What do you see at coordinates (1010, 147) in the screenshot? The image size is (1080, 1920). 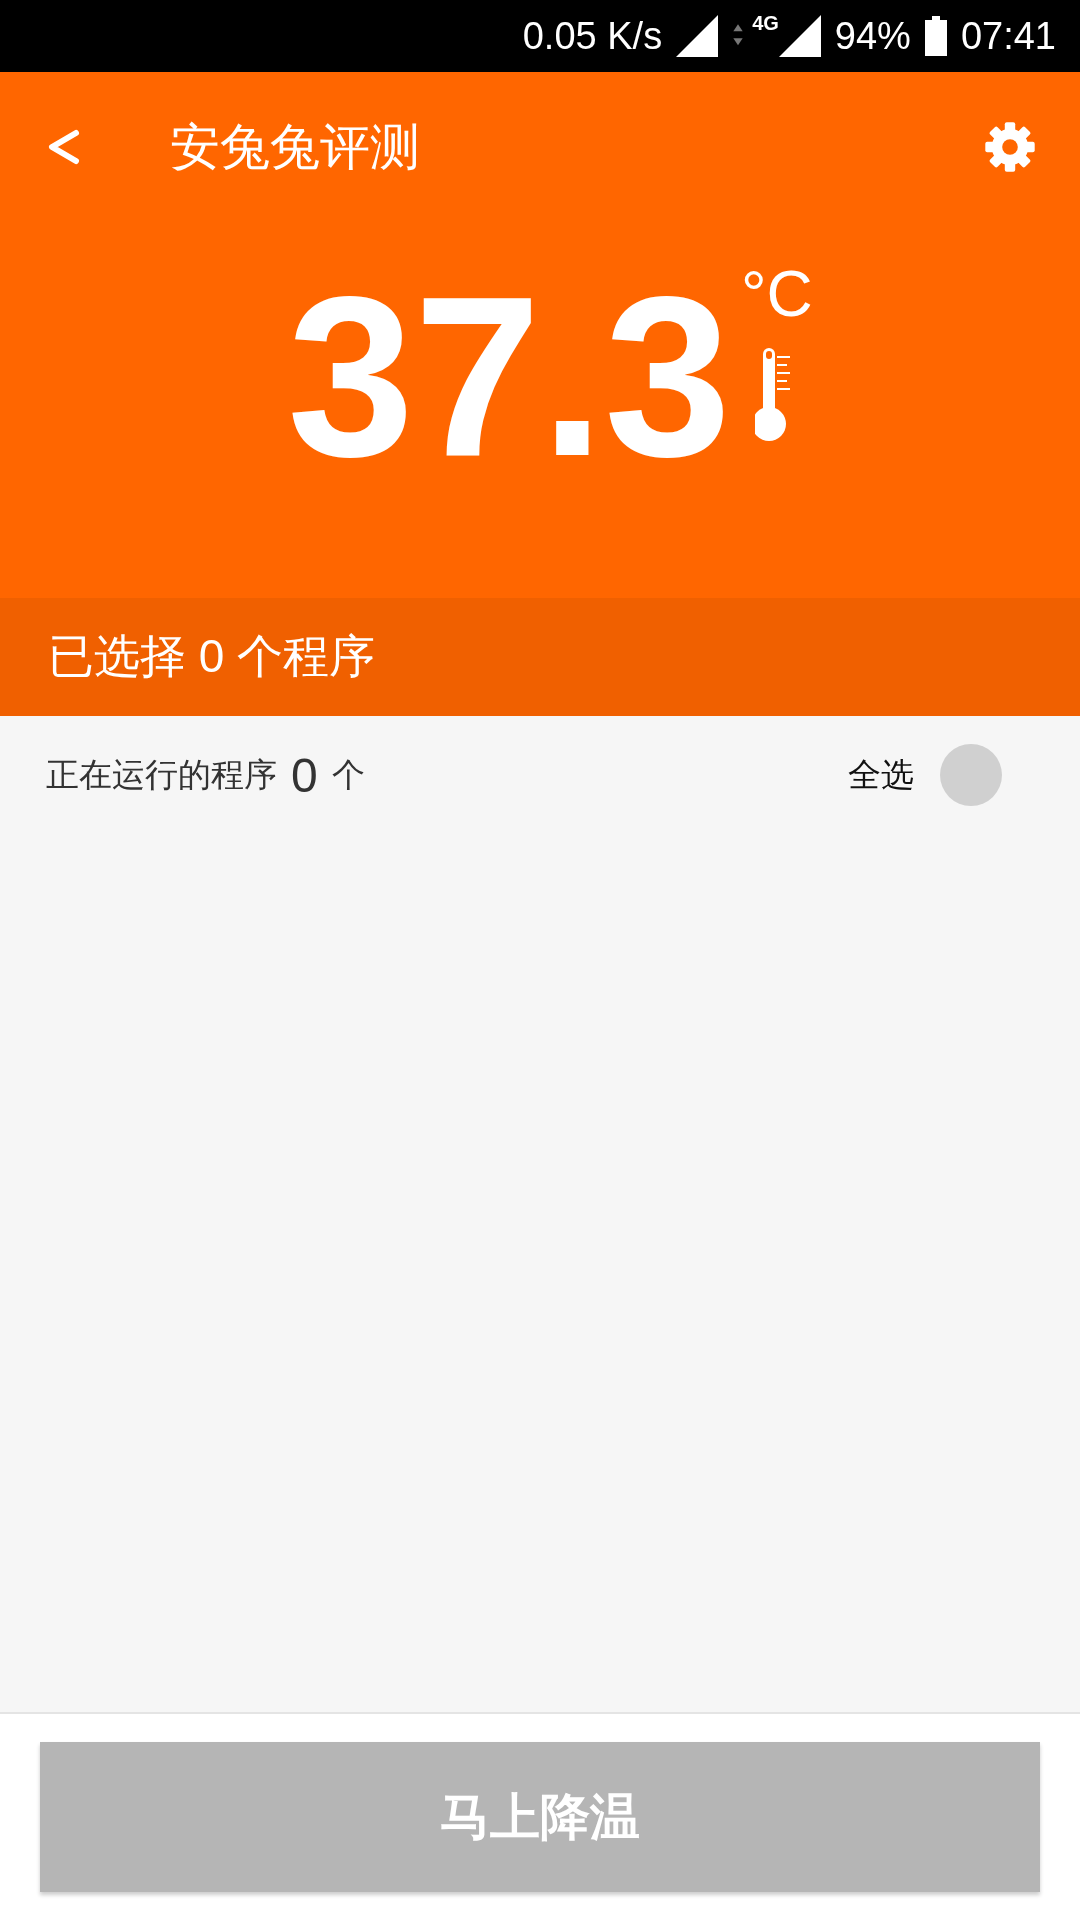 I see `settings-icon` at bounding box center [1010, 147].